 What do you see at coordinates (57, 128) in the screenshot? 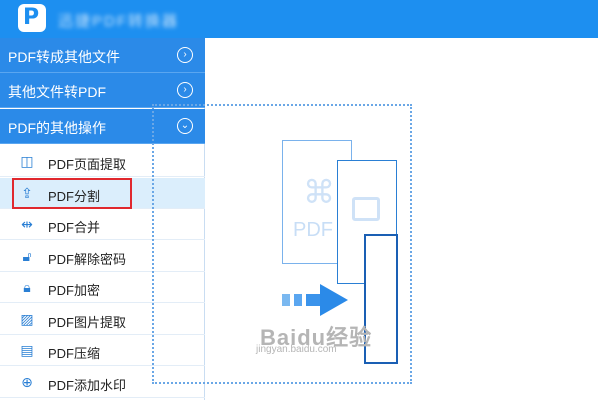
I see `category-label: PDF的其他操作` at bounding box center [57, 128].